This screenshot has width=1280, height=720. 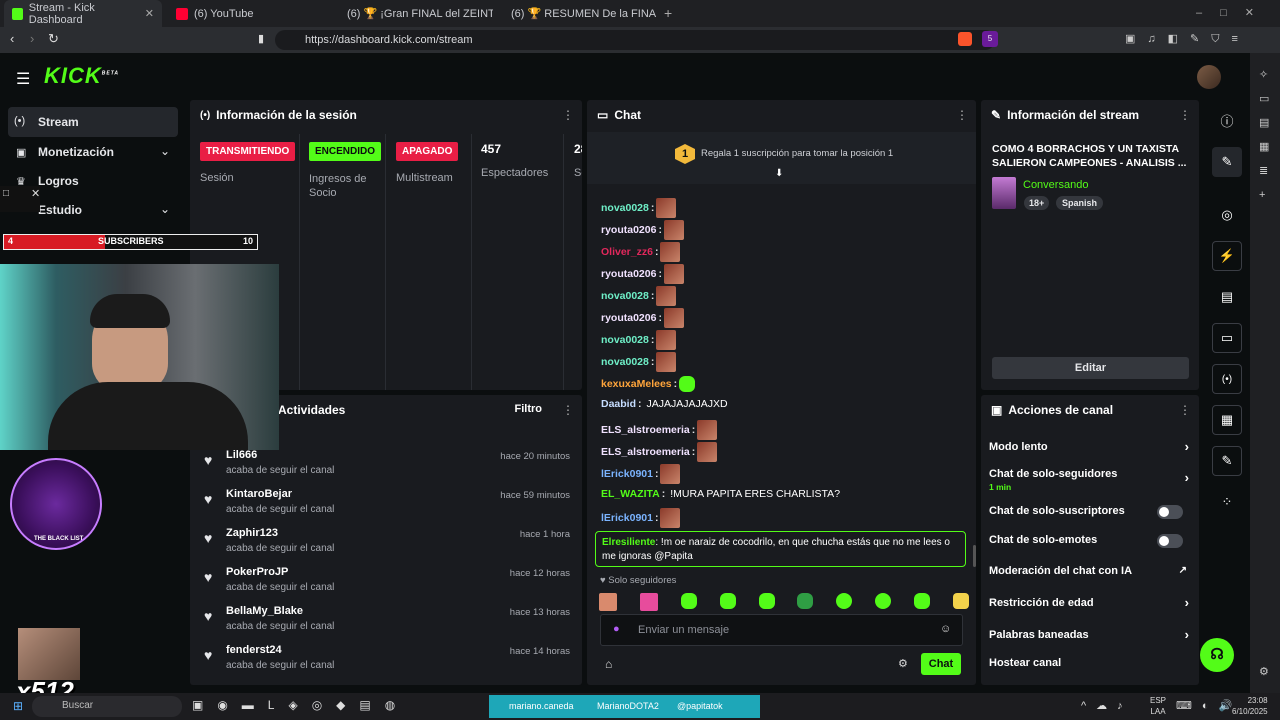 I want to click on toggle-emotes-only, so click(x=1170, y=541).